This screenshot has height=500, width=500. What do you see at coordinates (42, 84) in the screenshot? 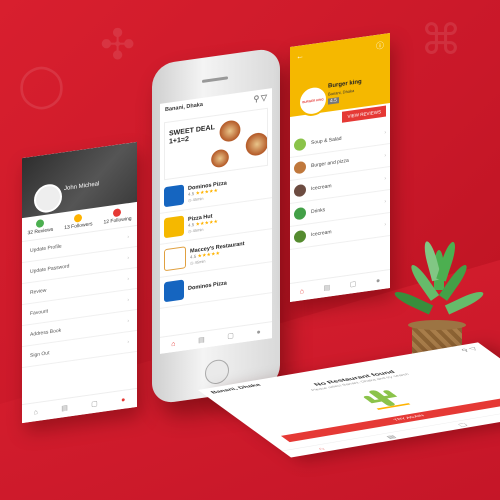
I see `donut-doodle-icon: ◯` at bounding box center [42, 84].